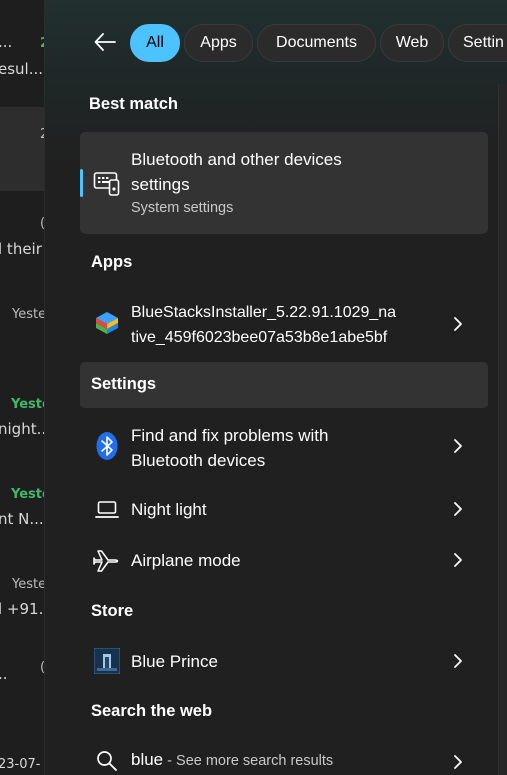 The width and height of the screenshot is (507, 775). I want to click on scrollbar-track, so click(502, 429).